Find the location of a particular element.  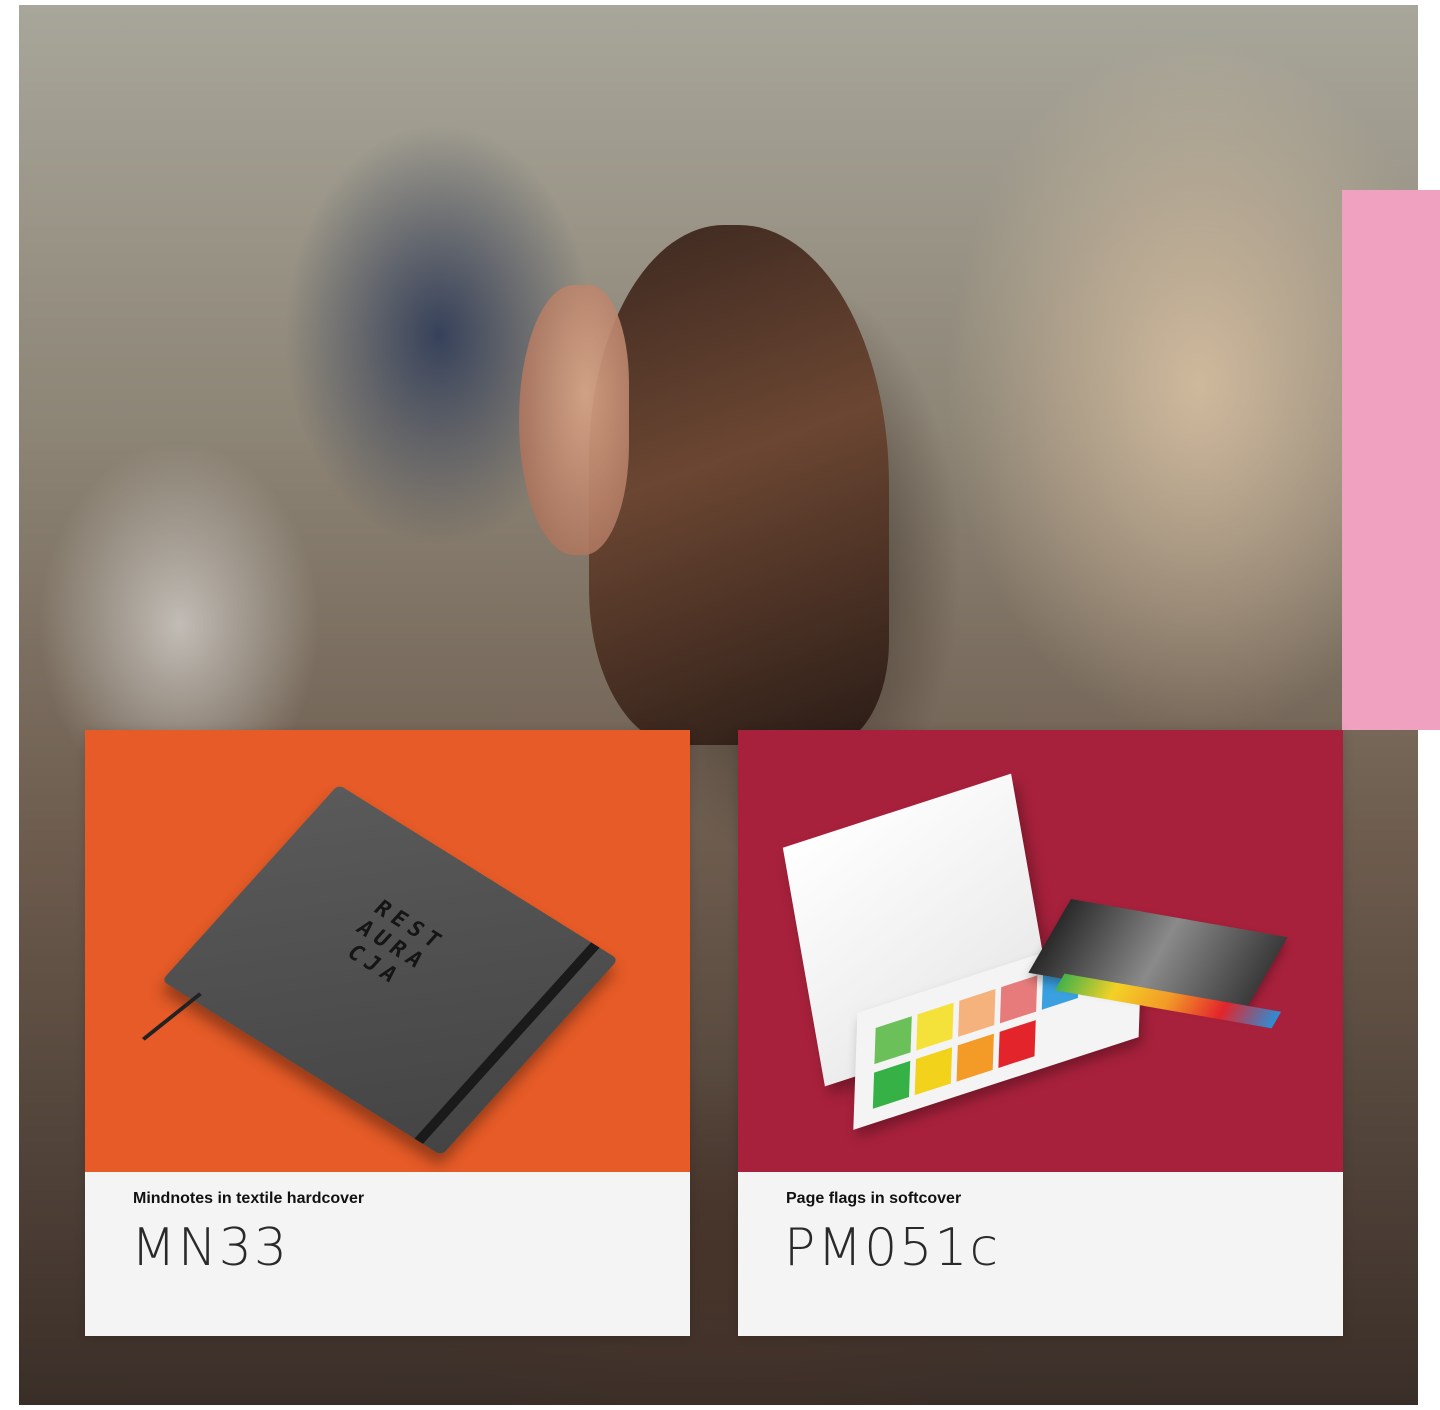

product-image-notebook: REST AURA CJA is located at coordinates (387, 951).